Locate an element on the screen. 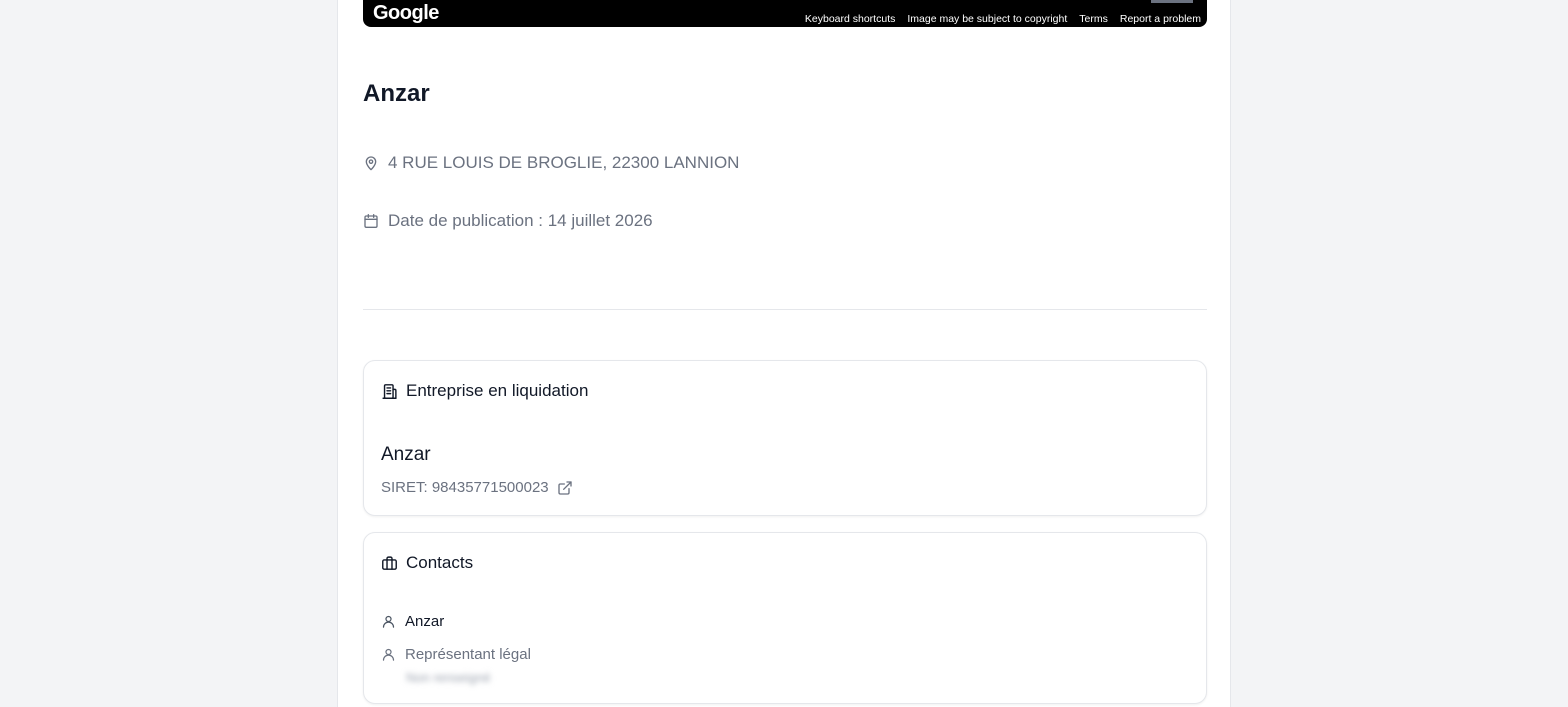  copyright-link: Image may be subject to copyright is located at coordinates (987, 19).